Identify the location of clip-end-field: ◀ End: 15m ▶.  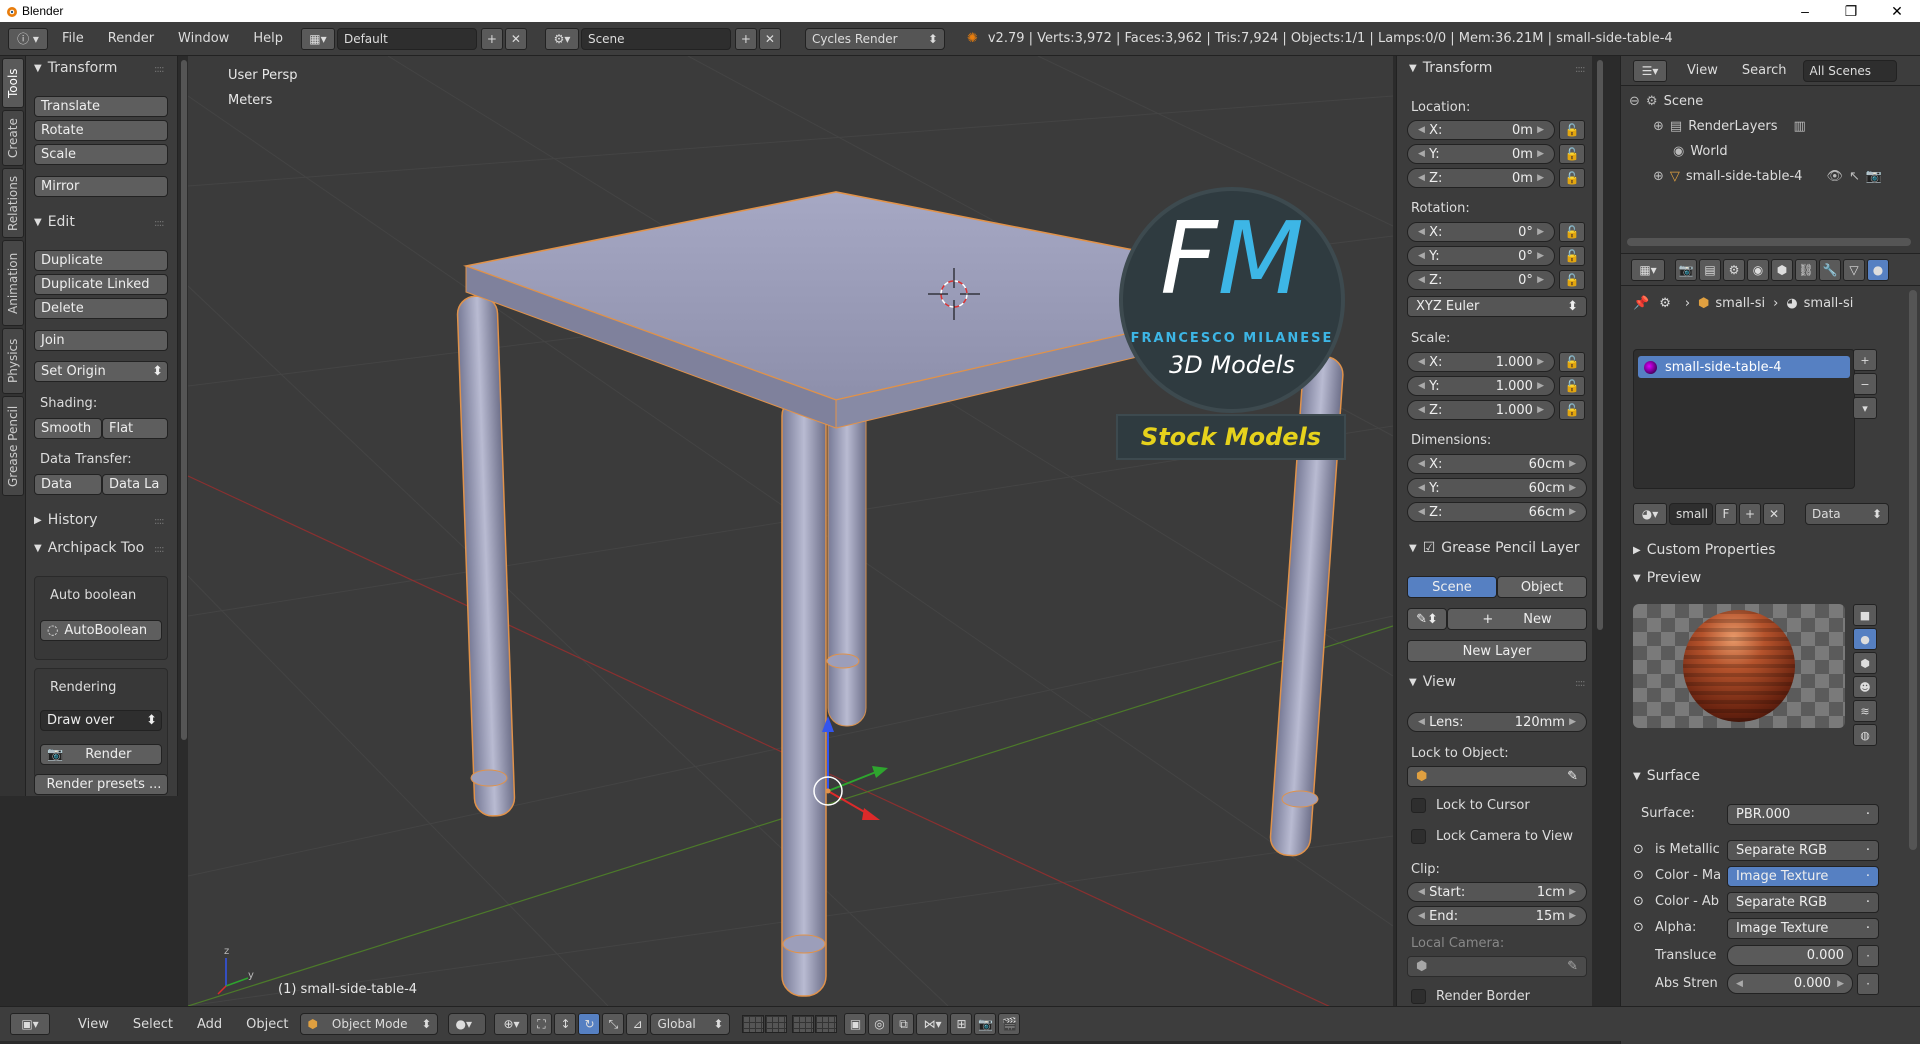
(1497, 916).